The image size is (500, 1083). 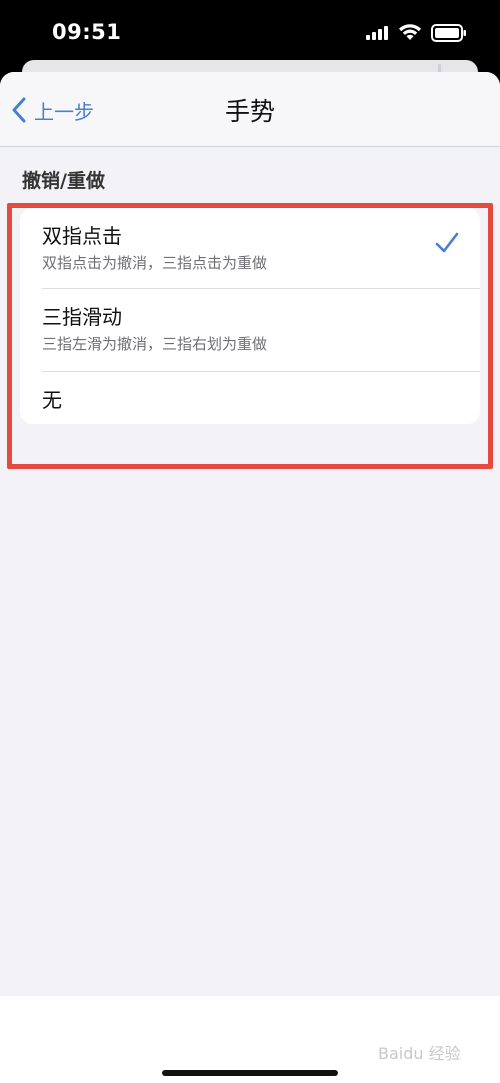 What do you see at coordinates (419, 1053) in the screenshot?
I see `watermark-logo: Baidu 经验` at bounding box center [419, 1053].